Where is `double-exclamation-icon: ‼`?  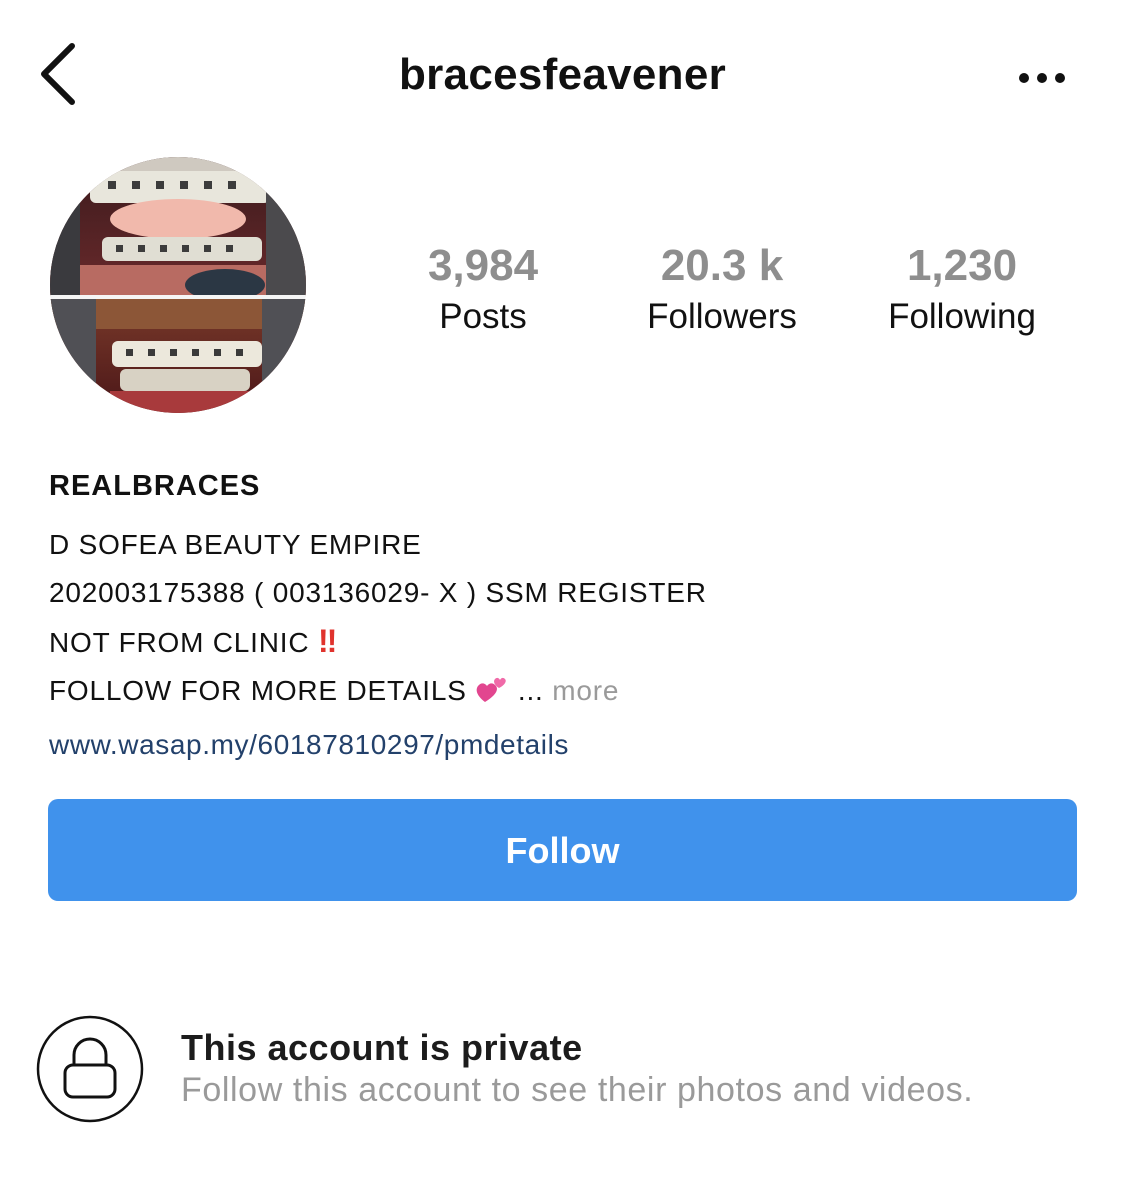
double-exclamation-icon: ‼ is located at coordinates (327, 641).